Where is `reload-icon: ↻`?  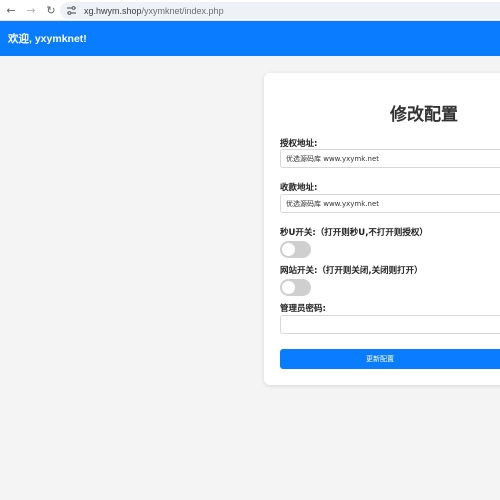
reload-icon: ↻ is located at coordinates (51, 10).